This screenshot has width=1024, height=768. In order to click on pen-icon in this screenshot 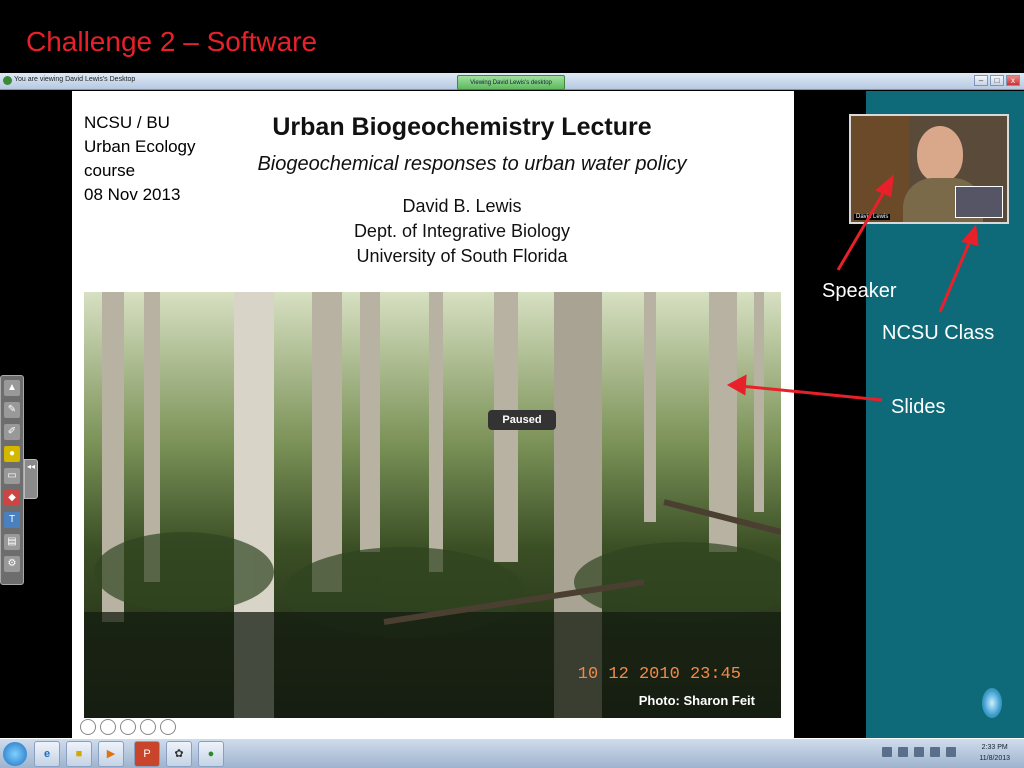, I will do `click(108, 727)`.